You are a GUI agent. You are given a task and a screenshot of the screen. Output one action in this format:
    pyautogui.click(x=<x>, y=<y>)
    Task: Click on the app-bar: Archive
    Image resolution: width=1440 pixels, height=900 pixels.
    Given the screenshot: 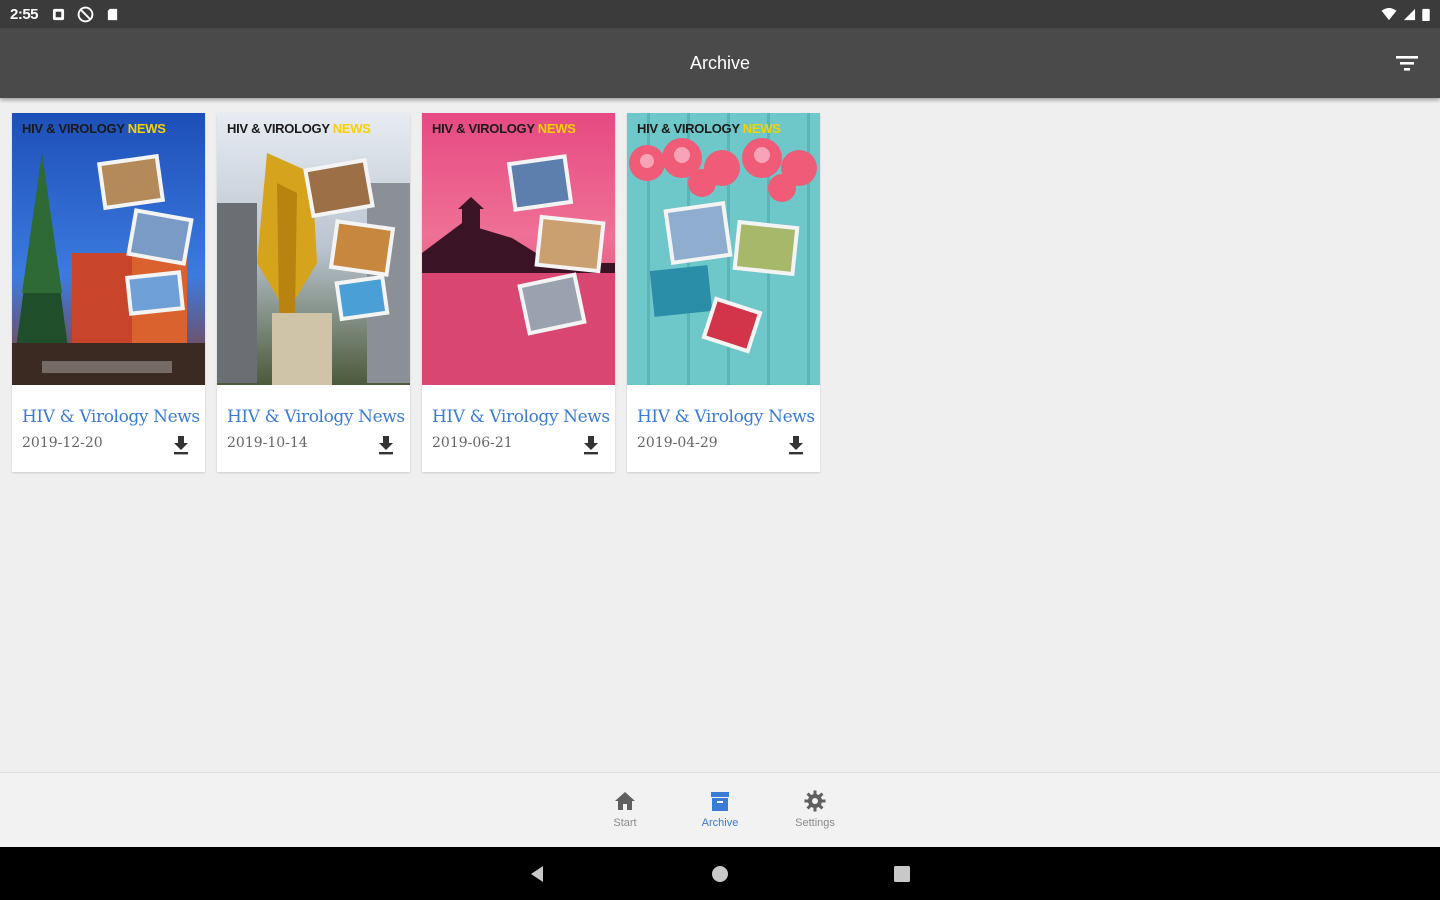 What is the action you would take?
    pyautogui.click(x=720, y=63)
    